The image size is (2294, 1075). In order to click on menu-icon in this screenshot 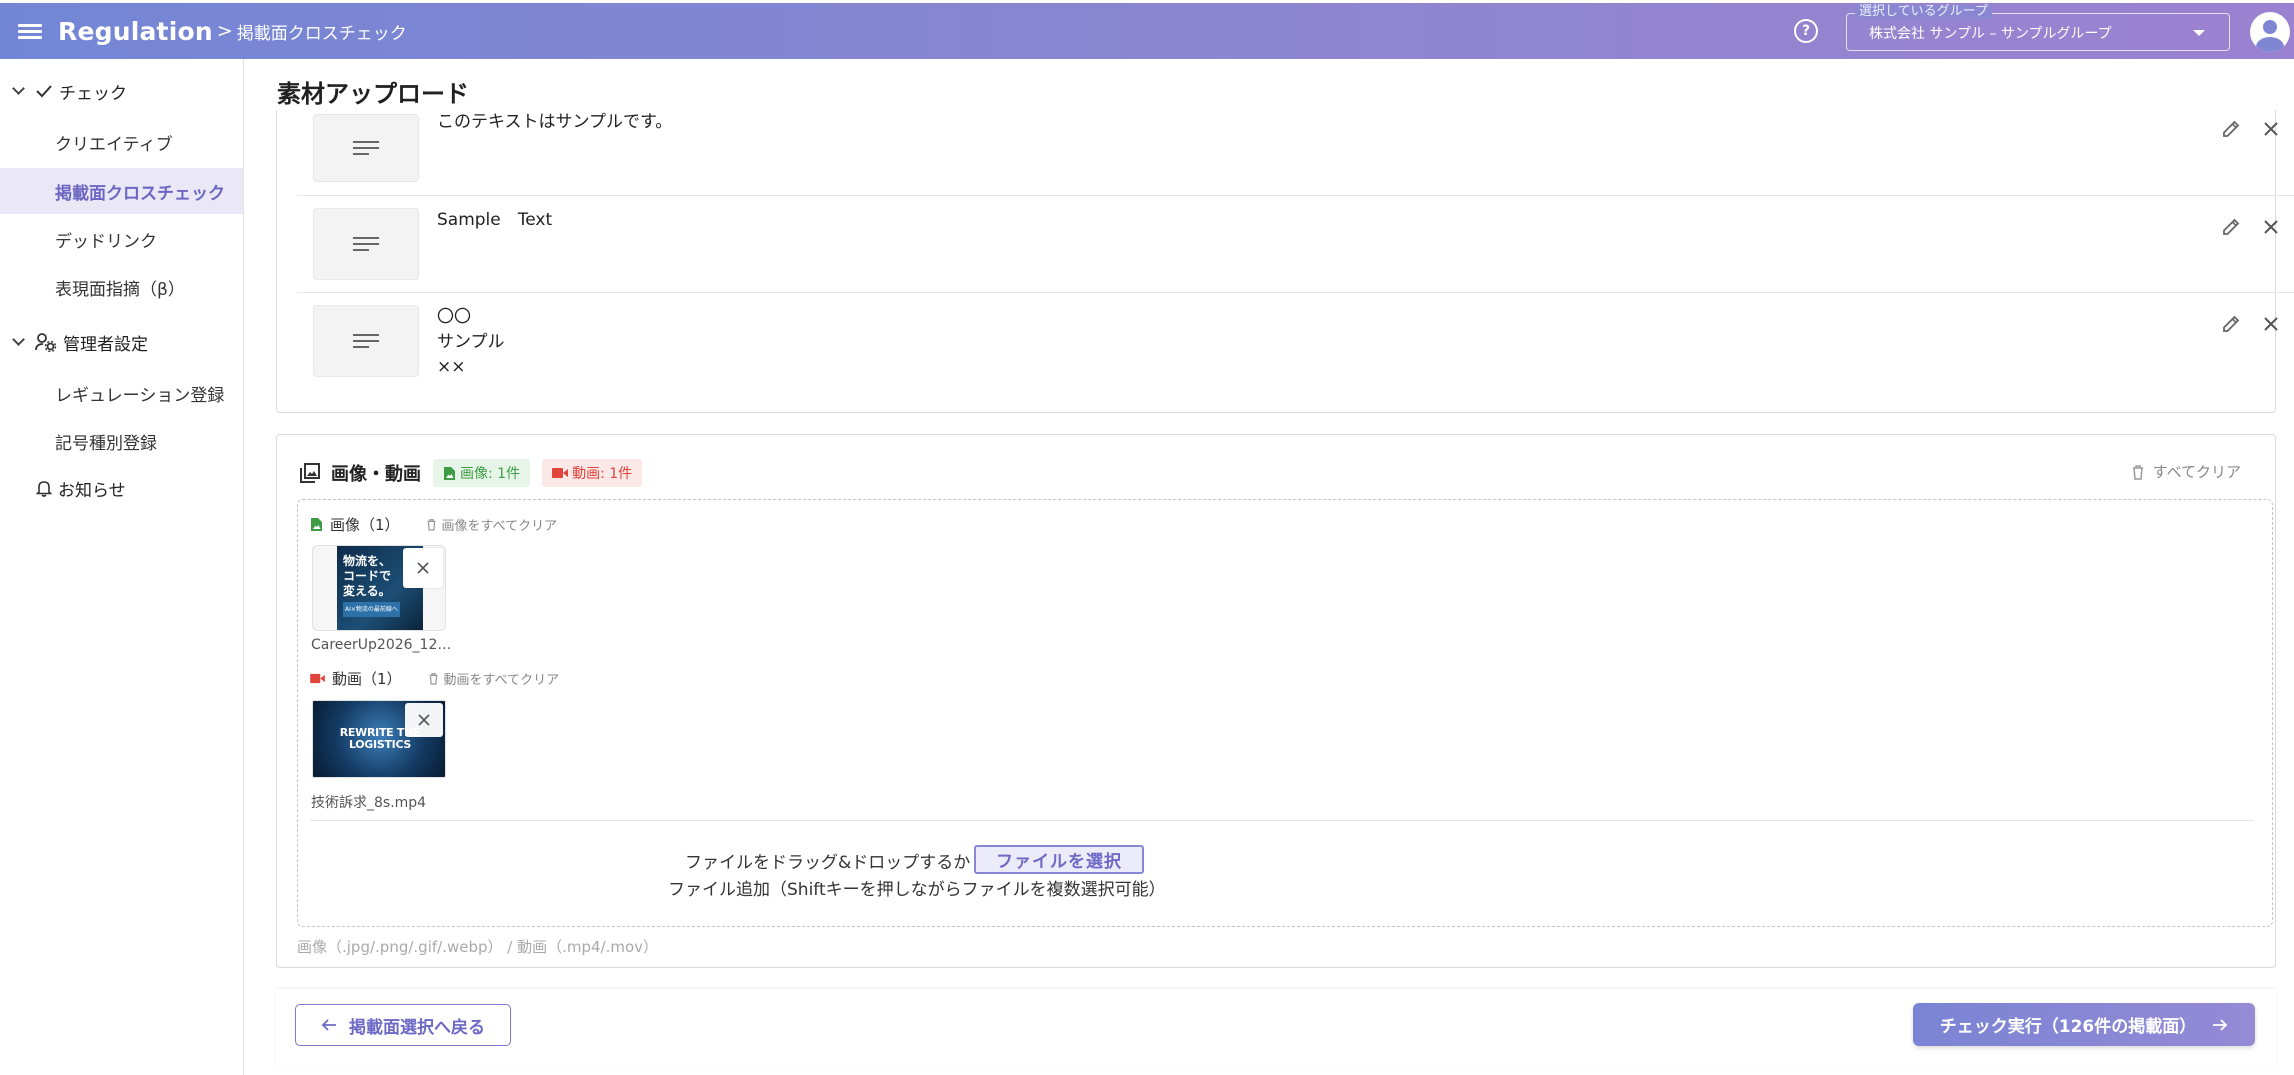, I will do `click(31, 31)`.